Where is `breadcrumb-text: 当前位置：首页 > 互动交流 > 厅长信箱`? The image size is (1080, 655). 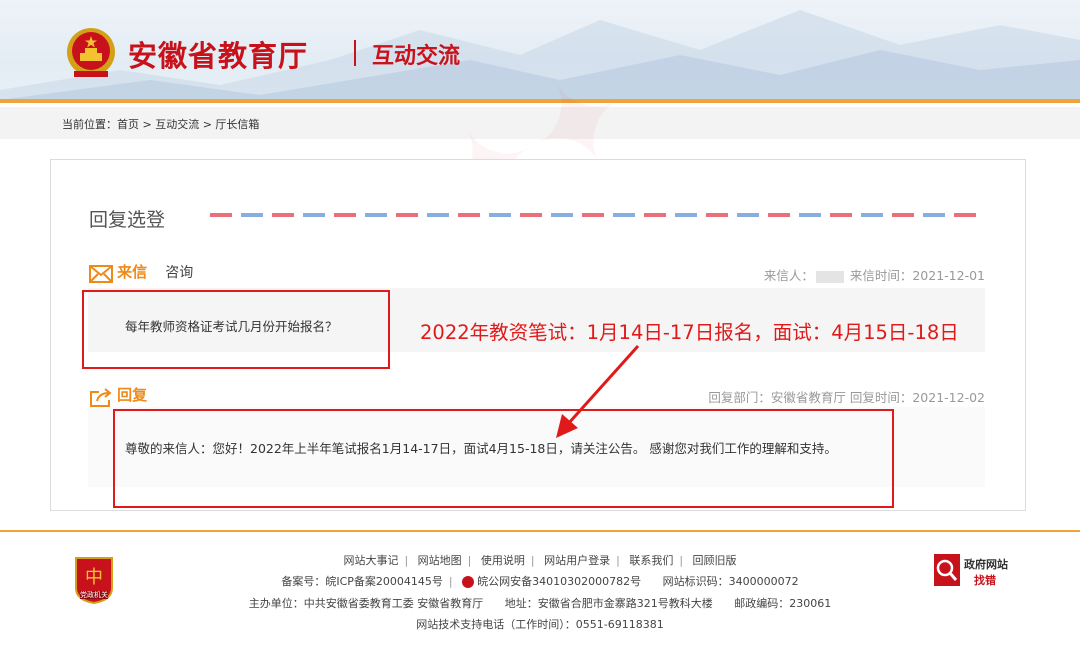
breadcrumb-text: 当前位置：首页 > 互动交流 > 厅长信箱 is located at coordinates (160, 124).